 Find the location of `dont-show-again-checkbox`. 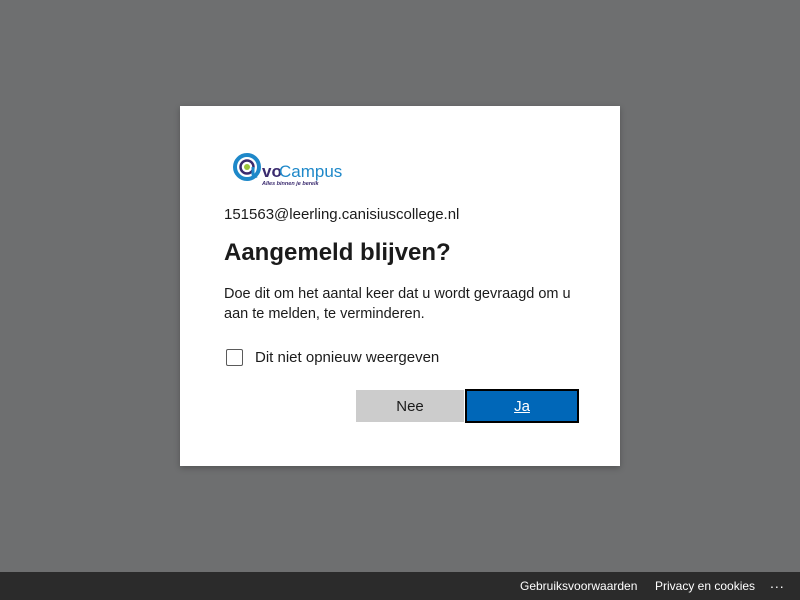

dont-show-again-checkbox is located at coordinates (234, 357).